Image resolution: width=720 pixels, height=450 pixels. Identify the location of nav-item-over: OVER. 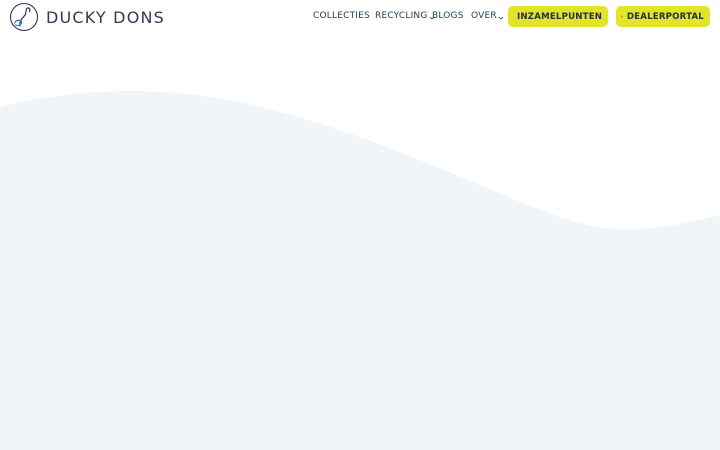
(487, 16).